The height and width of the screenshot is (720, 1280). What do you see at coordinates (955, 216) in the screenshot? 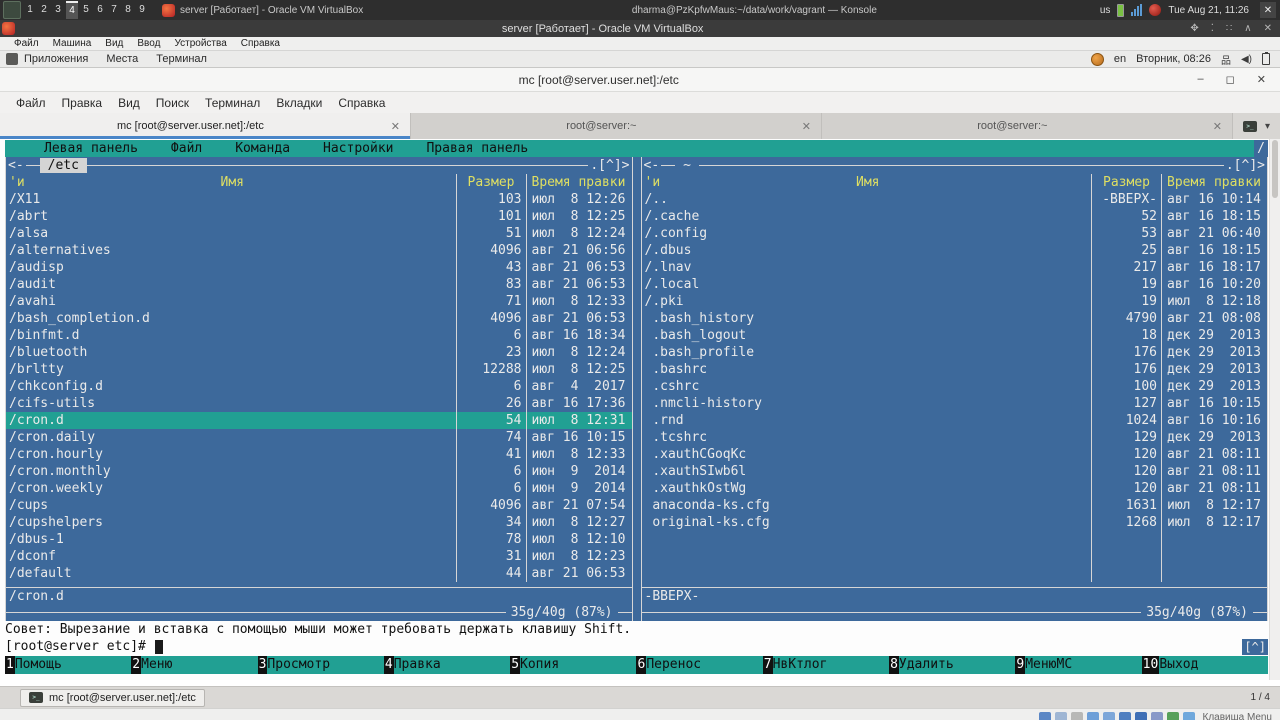
I see `file-row: /.cache 52 авг 16 18:15` at bounding box center [955, 216].